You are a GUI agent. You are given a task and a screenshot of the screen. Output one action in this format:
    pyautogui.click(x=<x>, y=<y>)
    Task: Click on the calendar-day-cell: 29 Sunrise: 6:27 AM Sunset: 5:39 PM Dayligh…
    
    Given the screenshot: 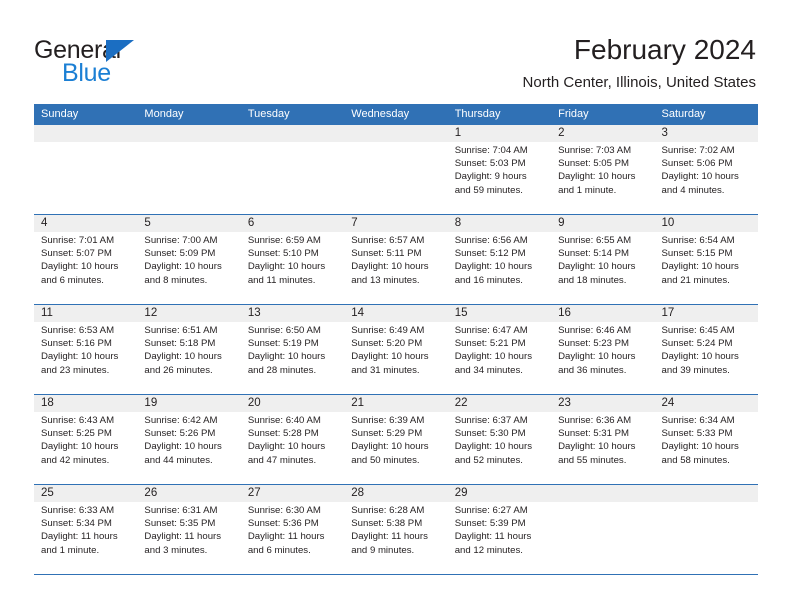 What is the action you would take?
    pyautogui.click(x=499, y=529)
    